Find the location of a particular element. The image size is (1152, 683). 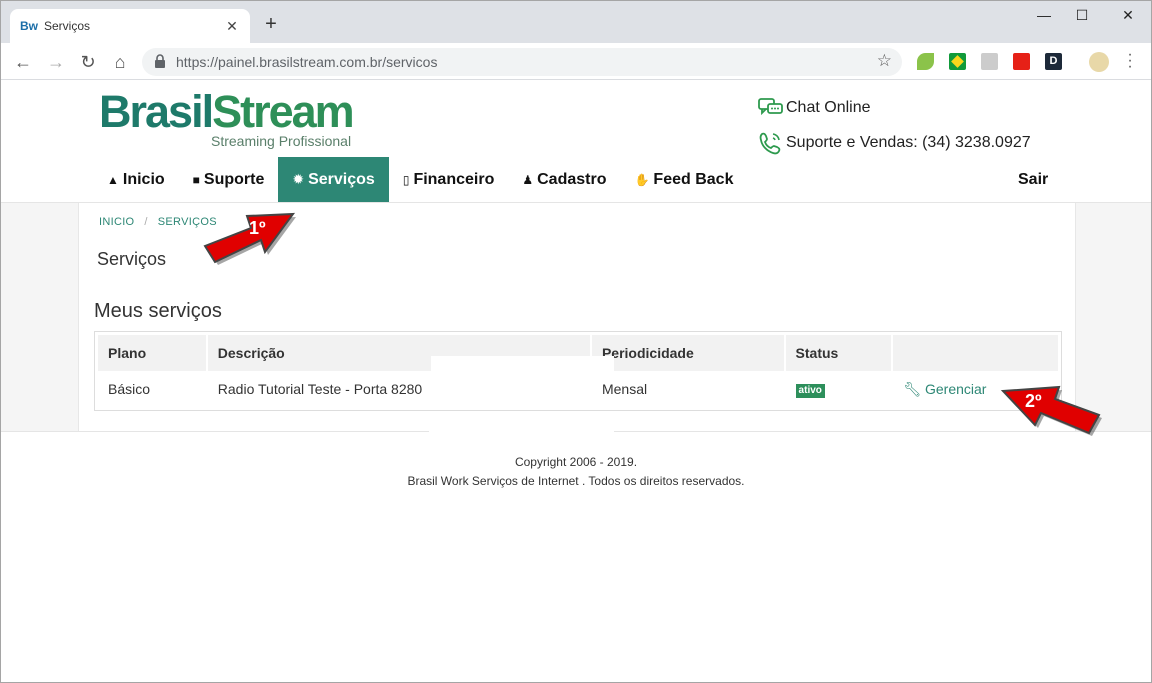

annotation-label-1: 1º is located at coordinates (257, 228).